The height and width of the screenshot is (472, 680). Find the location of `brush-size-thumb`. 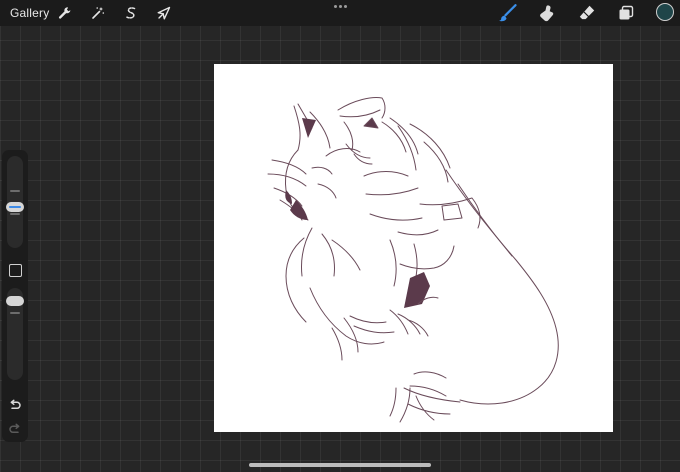

brush-size-thumb is located at coordinates (15, 207).